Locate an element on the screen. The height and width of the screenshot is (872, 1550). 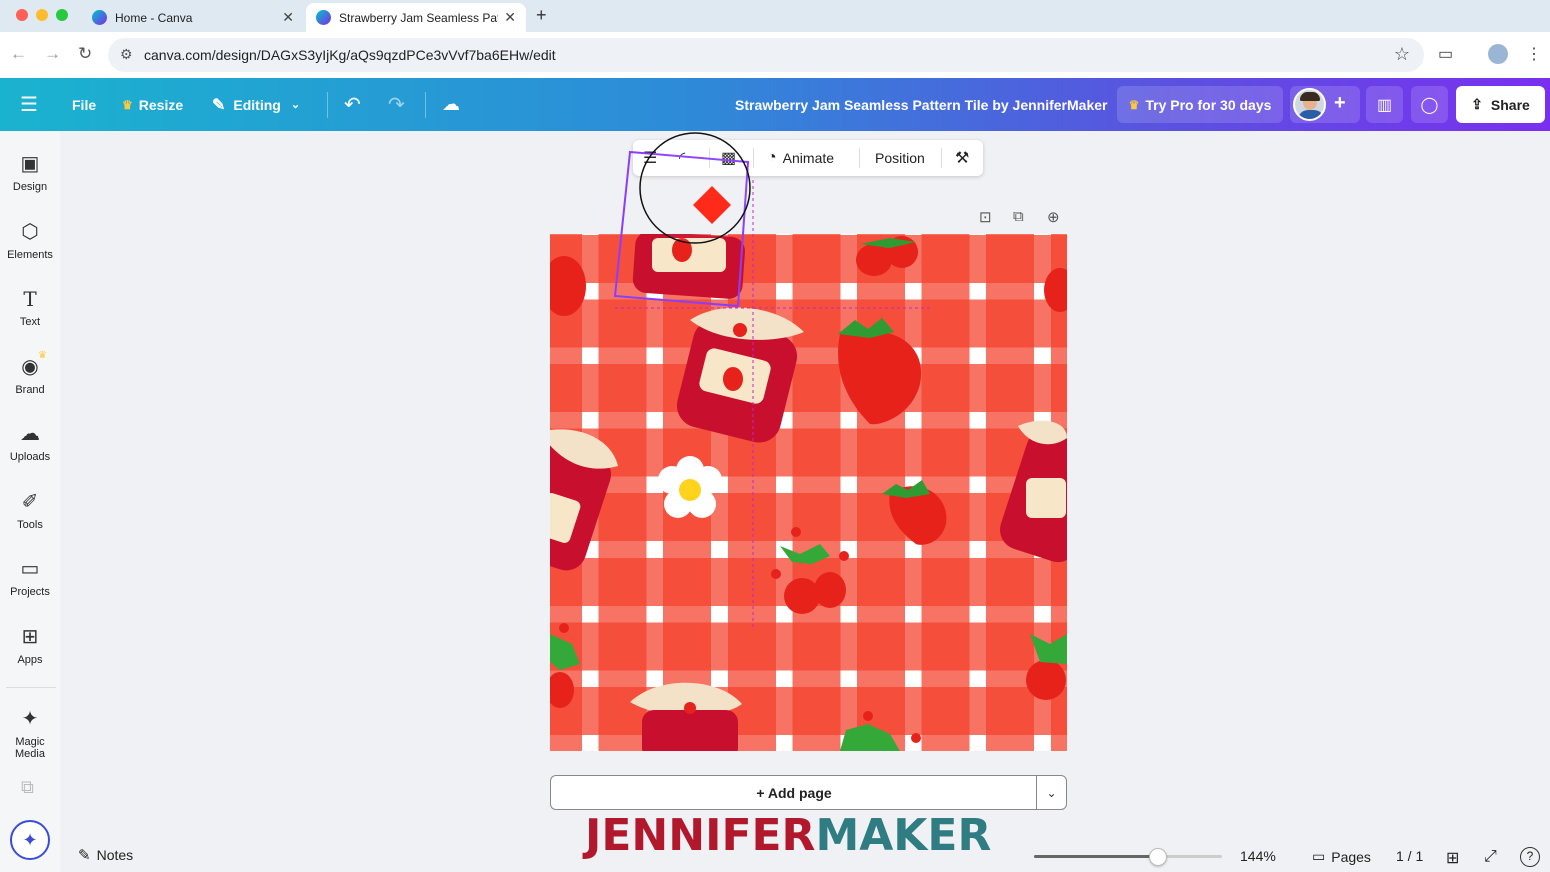
tab-strawberry-jam: Strawberry Jam Seamless Pat ✕ is located at coordinates (416, 17).